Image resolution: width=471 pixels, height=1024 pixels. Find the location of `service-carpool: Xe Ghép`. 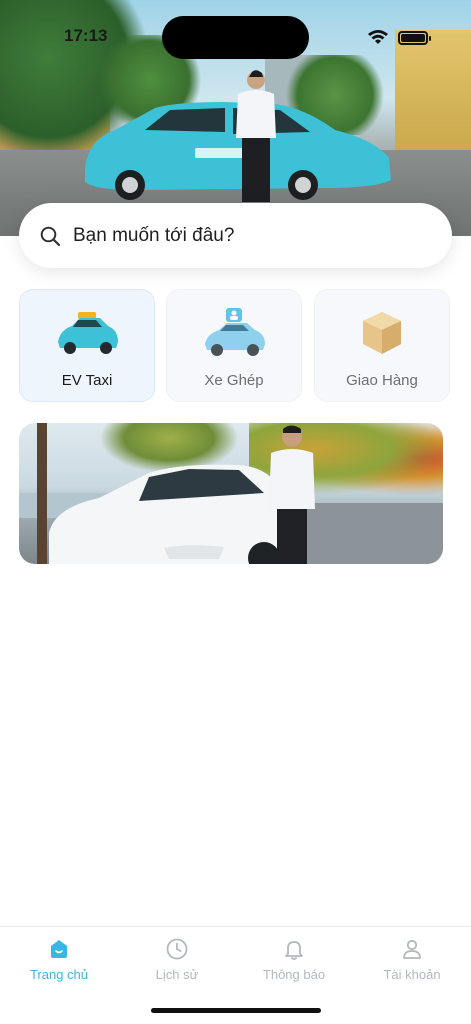

service-carpool: Xe Ghép is located at coordinates (234, 345).